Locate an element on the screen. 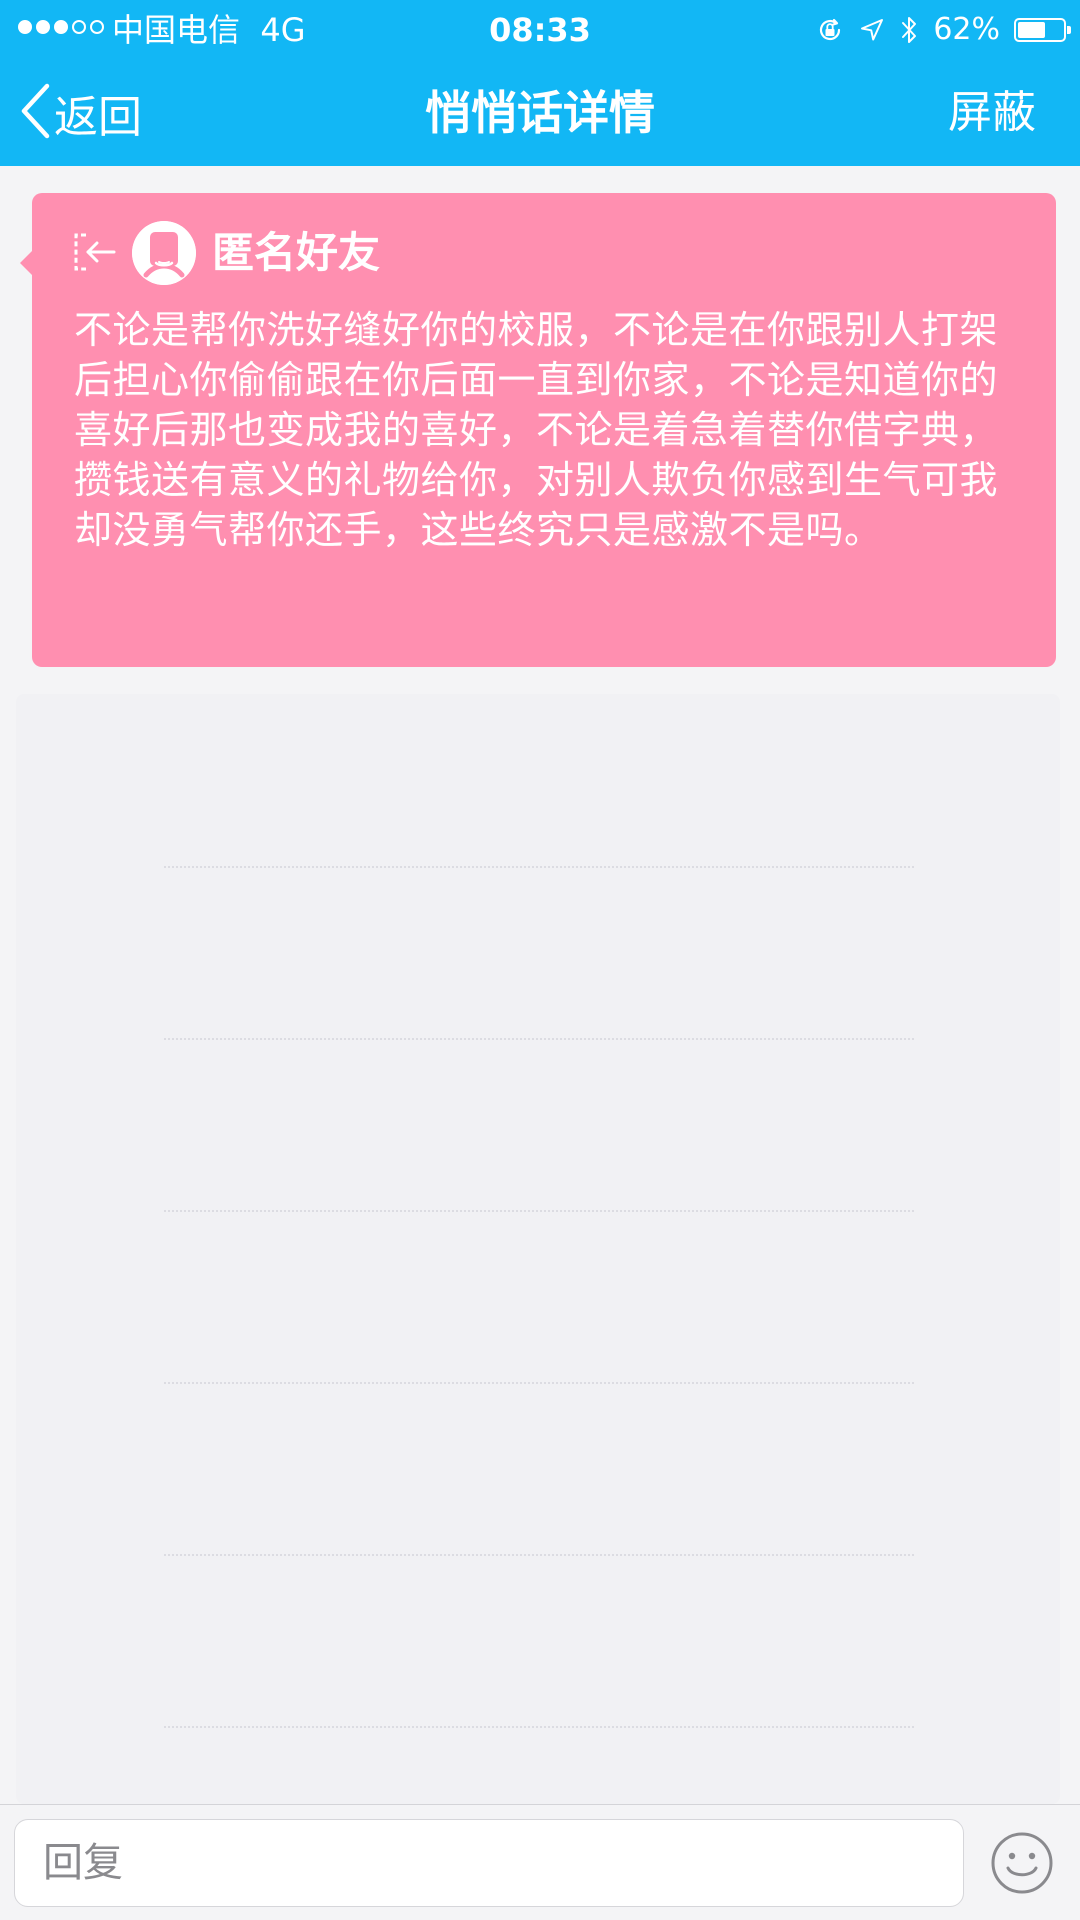 This screenshot has height=1920, width=1080. exit-icon is located at coordinates (95, 254).